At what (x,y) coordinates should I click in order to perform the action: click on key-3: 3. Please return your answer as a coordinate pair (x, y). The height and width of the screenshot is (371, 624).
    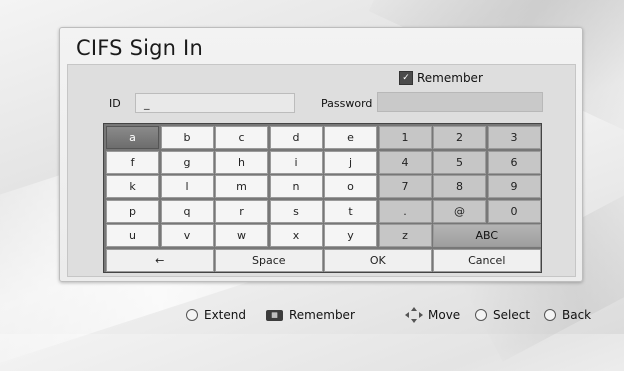
    Looking at the image, I should click on (514, 137).